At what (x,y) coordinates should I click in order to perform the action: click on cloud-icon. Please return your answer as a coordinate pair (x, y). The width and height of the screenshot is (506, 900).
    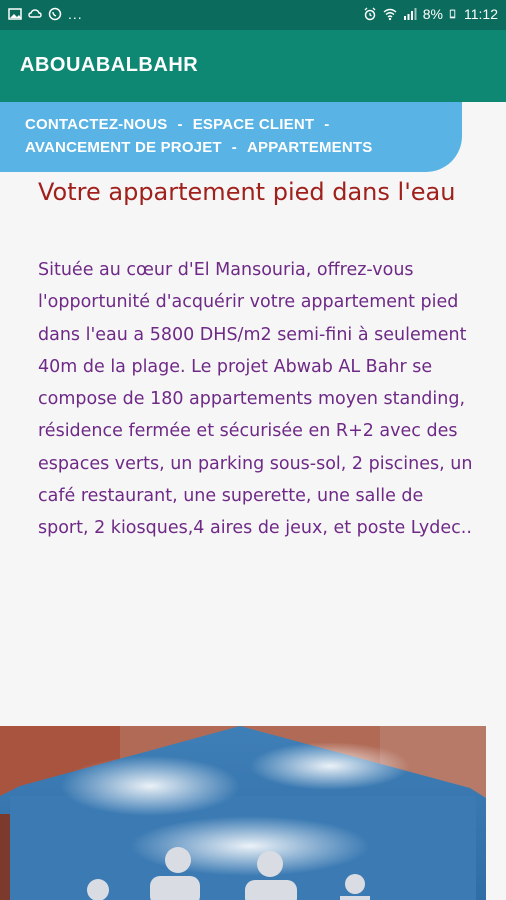
    Looking at the image, I should click on (35, 13).